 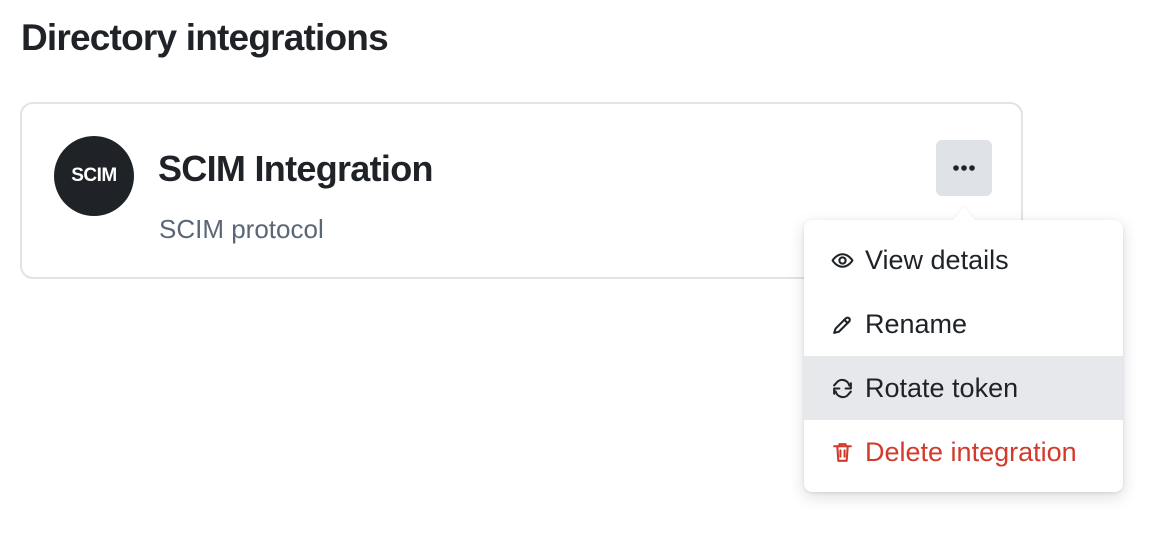 I want to click on more-options-button, so click(x=964, y=168).